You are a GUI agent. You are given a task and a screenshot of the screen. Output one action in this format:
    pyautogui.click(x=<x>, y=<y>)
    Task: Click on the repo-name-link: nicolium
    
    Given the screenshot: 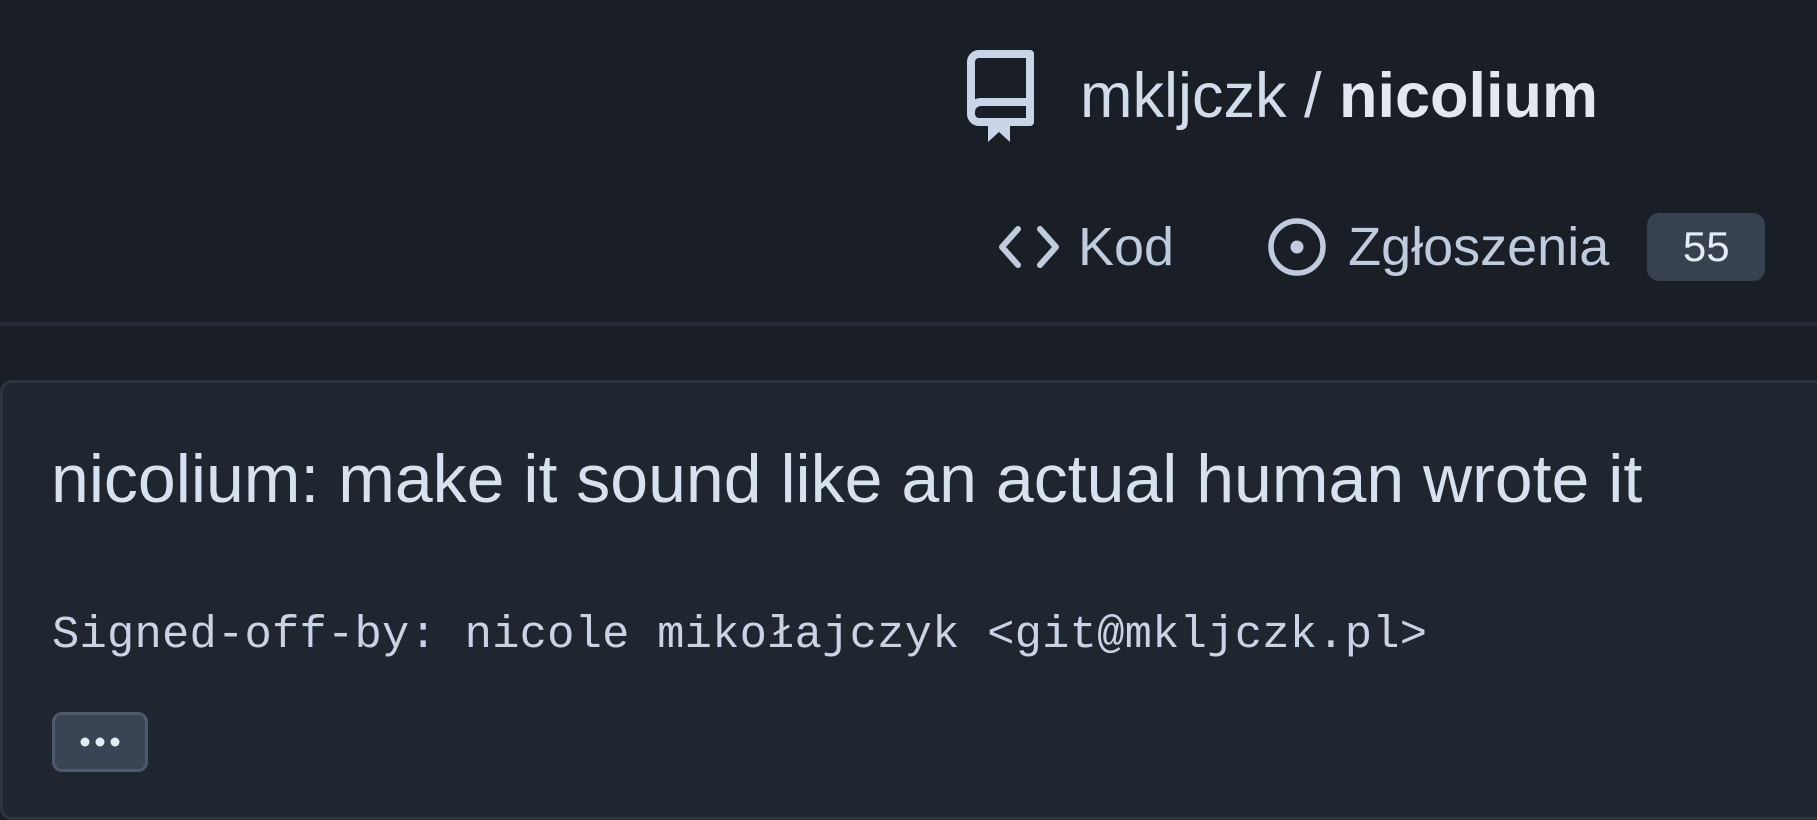 What is the action you would take?
    pyautogui.click(x=1468, y=96)
    